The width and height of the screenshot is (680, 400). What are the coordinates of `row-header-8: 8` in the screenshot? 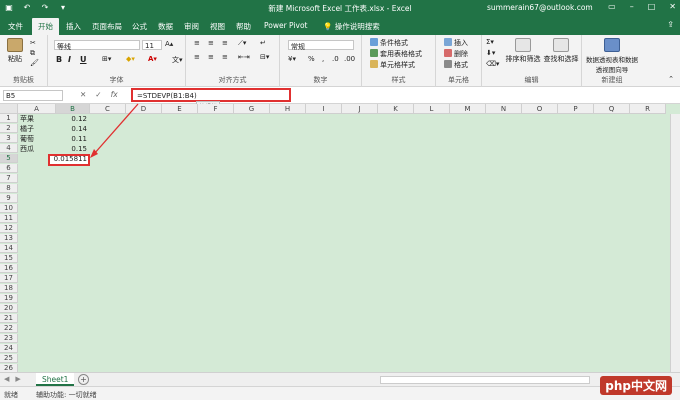 It's located at (9, 188).